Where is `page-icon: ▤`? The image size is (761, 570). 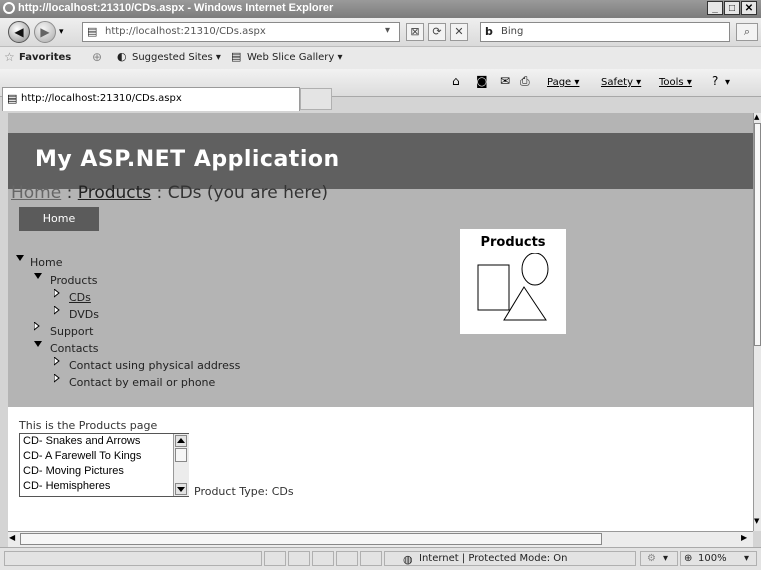
page-icon: ▤ is located at coordinates (92, 31).